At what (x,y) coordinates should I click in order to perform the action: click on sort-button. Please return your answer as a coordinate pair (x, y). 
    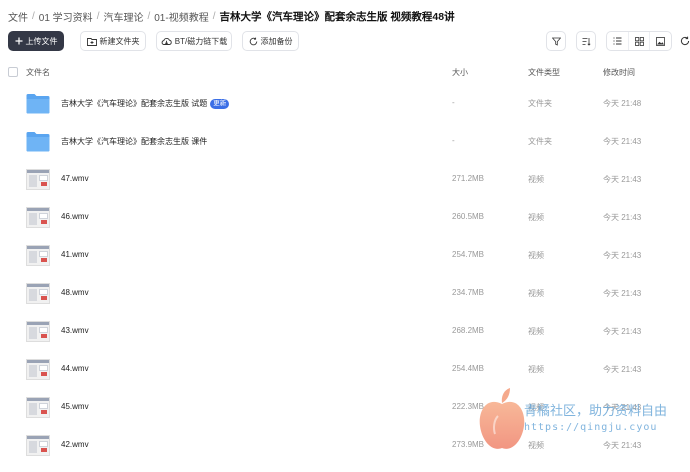
    Looking at the image, I should click on (586, 41).